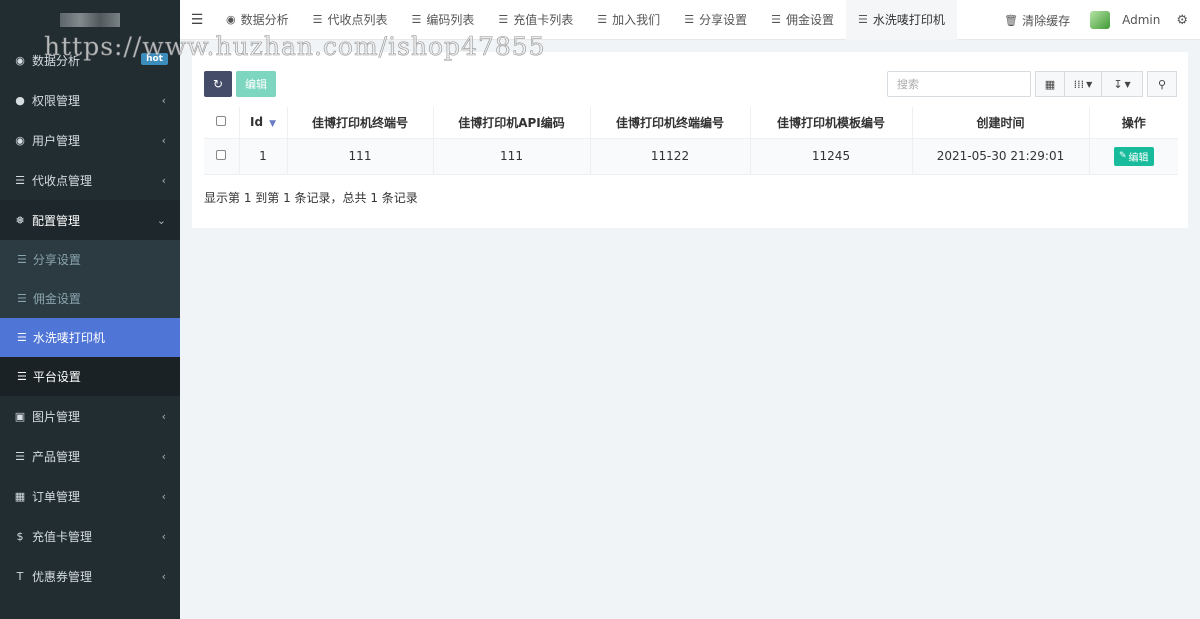  Describe the element at coordinates (62, 180) in the screenshot. I see `sidebar-item-label: 代收点管理` at that location.